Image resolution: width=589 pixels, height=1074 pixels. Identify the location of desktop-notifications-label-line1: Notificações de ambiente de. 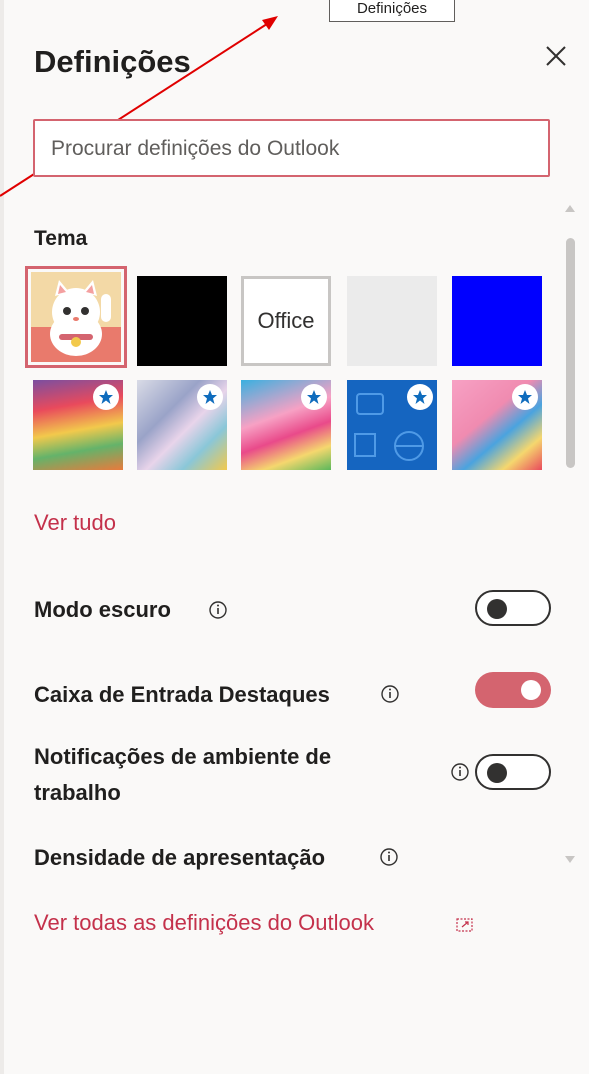
(183, 756).